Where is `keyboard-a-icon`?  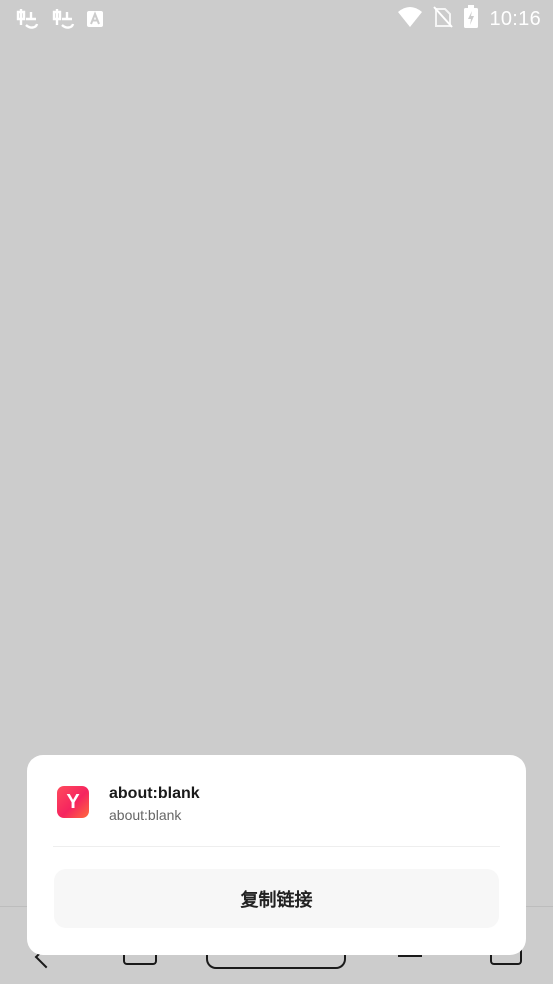 keyboard-a-icon is located at coordinates (95, 21).